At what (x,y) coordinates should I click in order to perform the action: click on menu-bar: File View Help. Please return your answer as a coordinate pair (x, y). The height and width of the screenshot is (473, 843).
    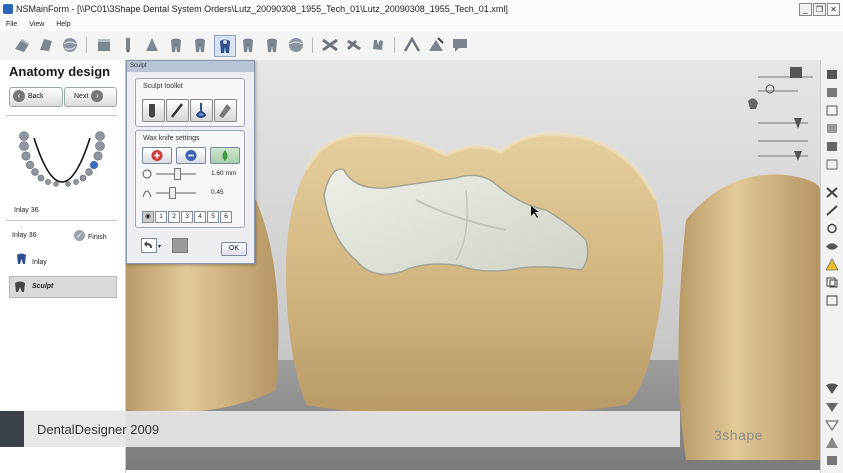
    Looking at the image, I should click on (421, 24).